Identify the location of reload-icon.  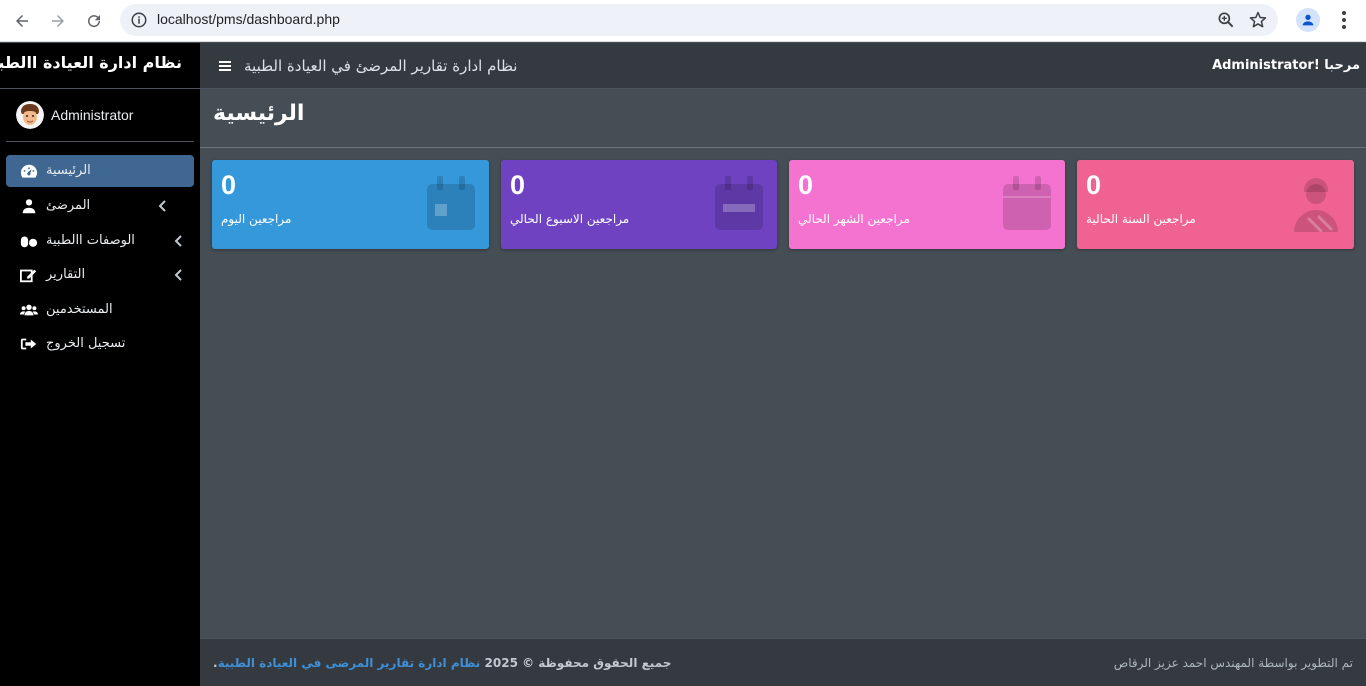
(94, 21).